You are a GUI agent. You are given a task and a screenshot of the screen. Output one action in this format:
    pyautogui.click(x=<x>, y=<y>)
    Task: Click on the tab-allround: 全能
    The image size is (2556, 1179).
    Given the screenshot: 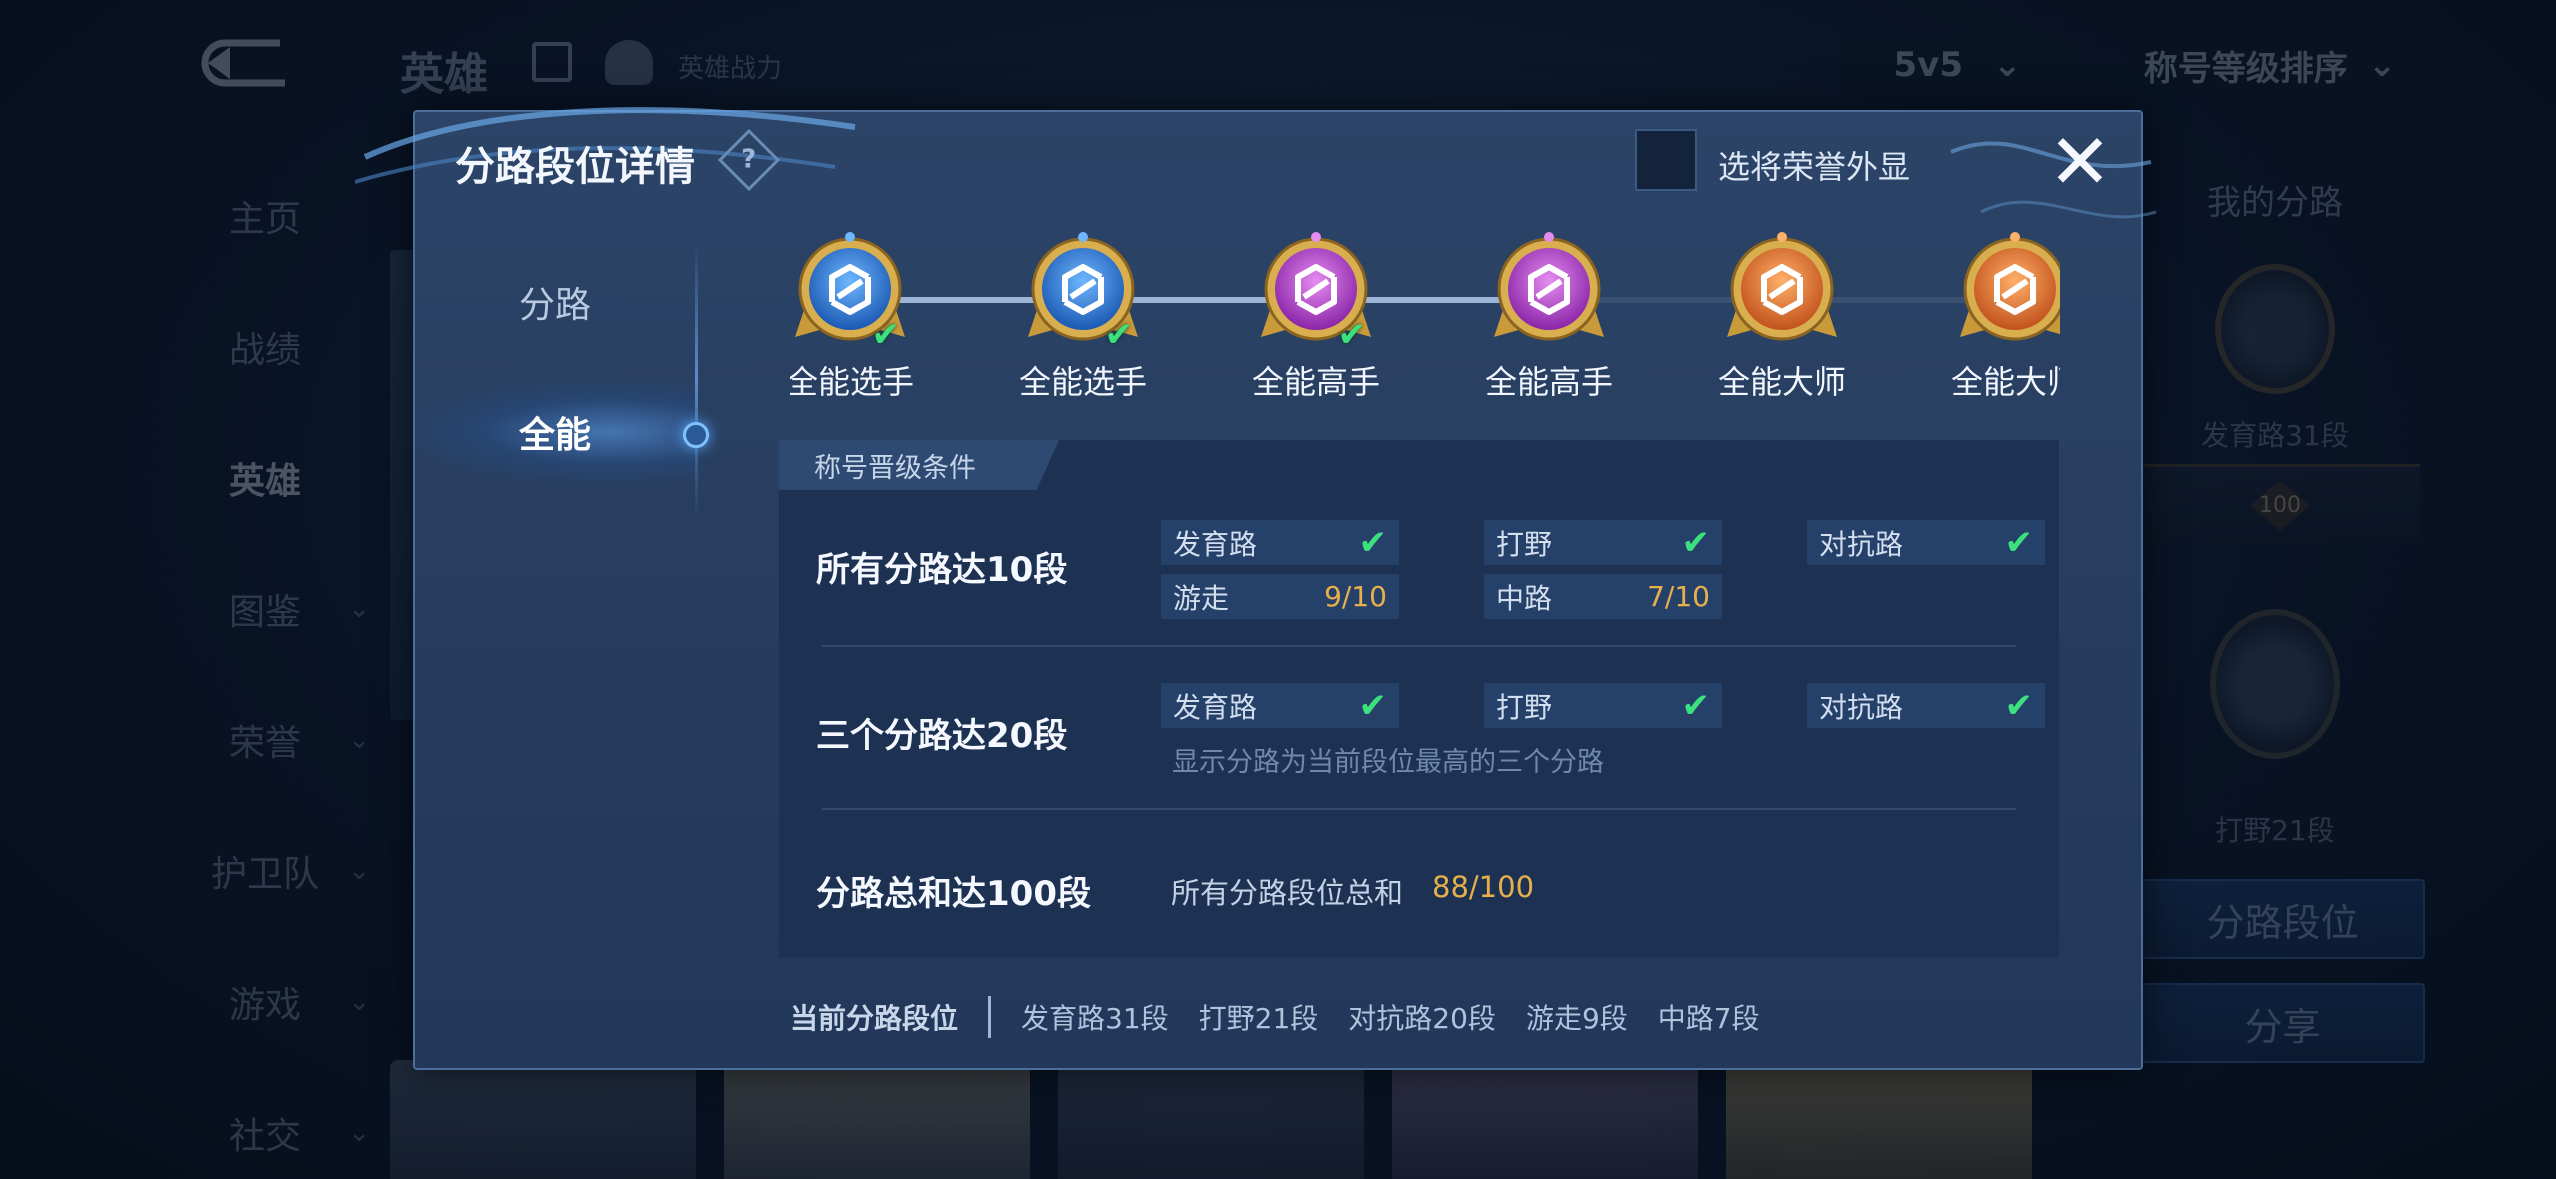 What is the action you would take?
    pyautogui.click(x=555, y=432)
    